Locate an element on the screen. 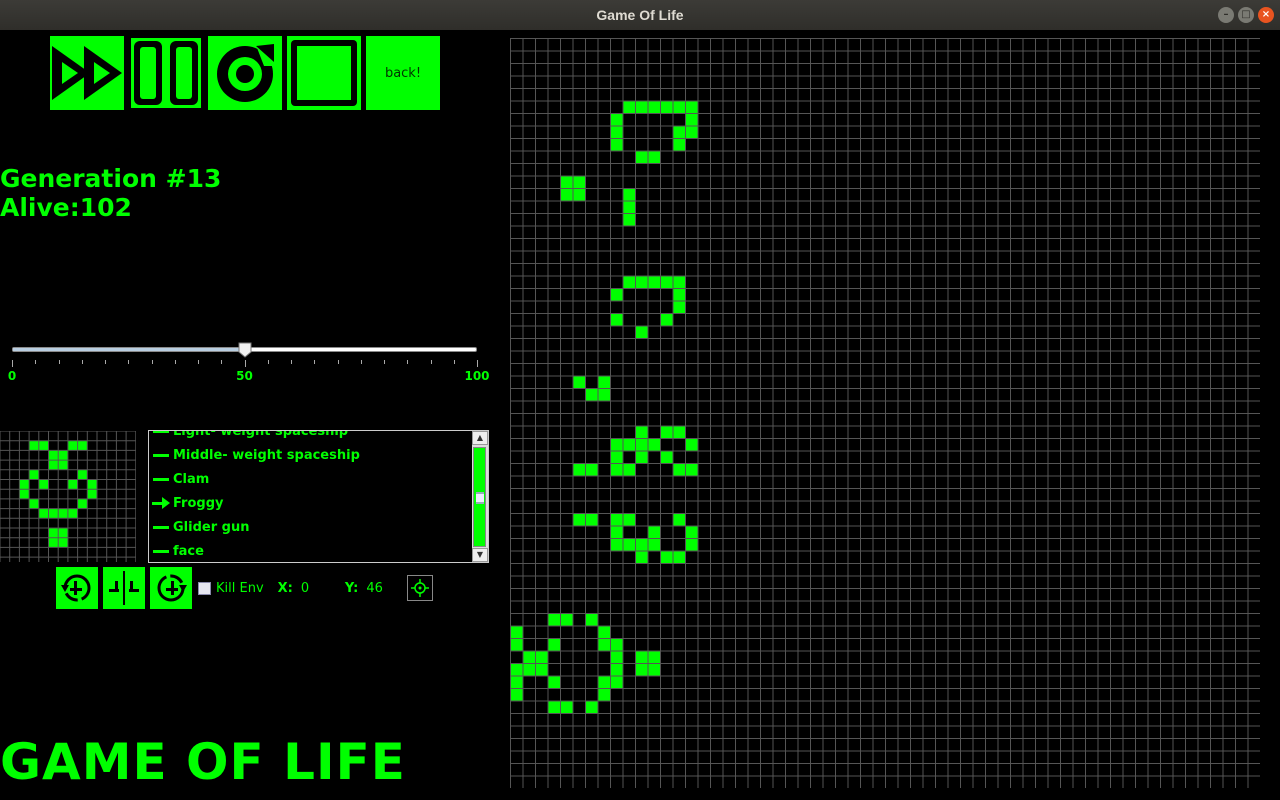 This screenshot has height=800, width=1280. maximize-button: □ is located at coordinates (1246, 15).